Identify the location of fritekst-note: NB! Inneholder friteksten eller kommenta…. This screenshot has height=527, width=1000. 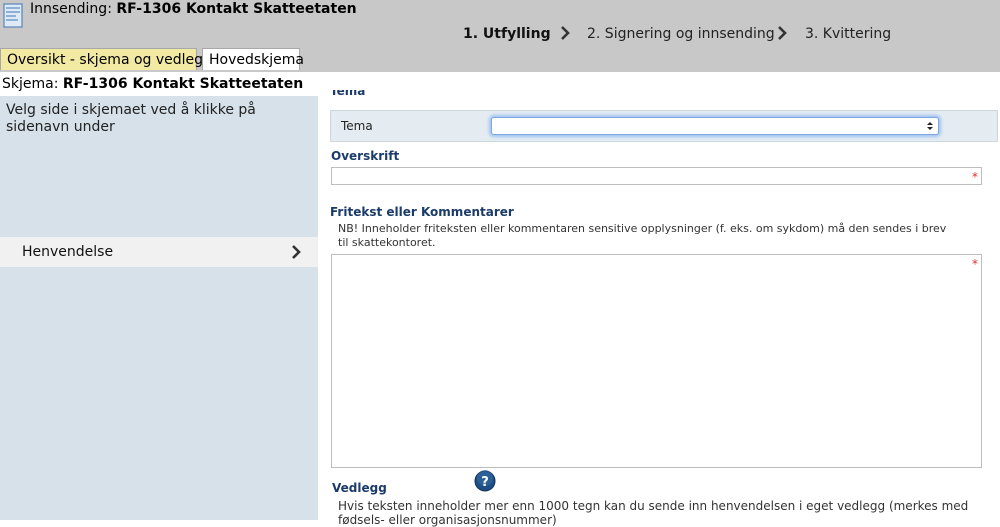
(642, 235).